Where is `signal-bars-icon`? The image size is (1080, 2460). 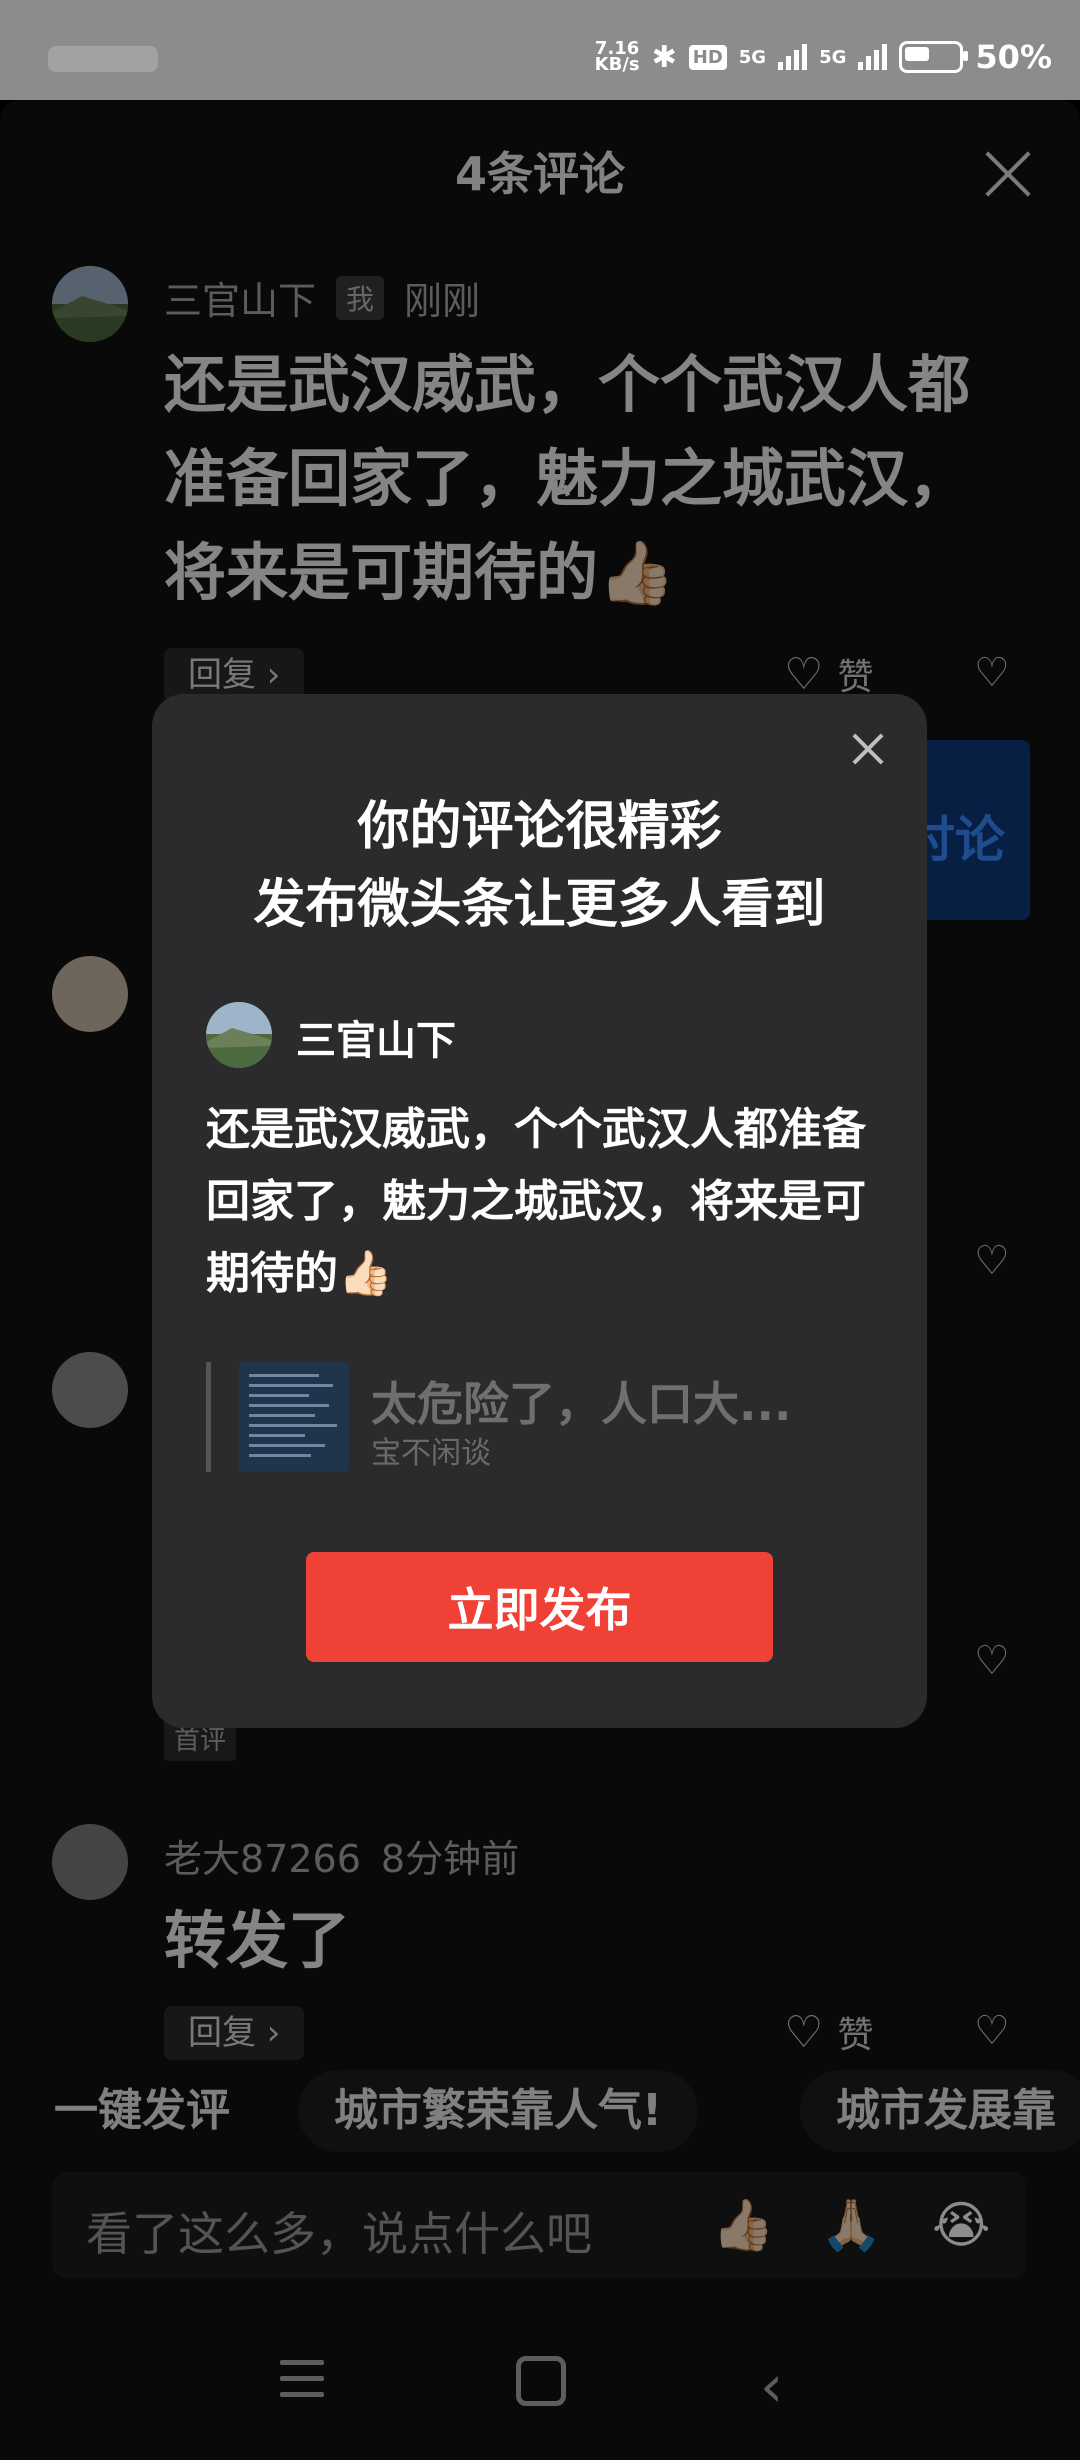
signal-bars-icon is located at coordinates (793, 57).